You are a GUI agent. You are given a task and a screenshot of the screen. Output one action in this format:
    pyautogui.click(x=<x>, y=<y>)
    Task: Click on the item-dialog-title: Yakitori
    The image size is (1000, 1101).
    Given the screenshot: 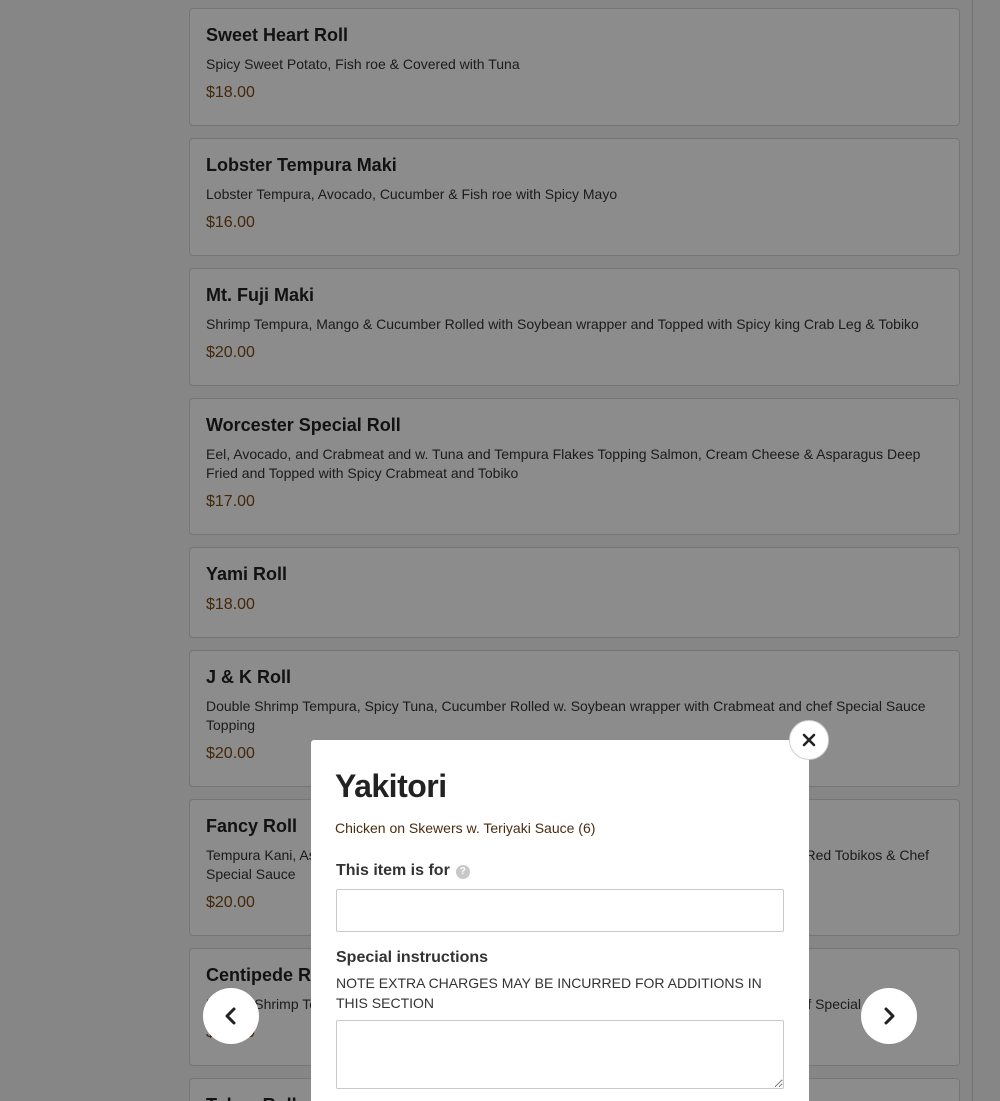 What is the action you would take?
    pyautogui.click(x=391, y=786)
    